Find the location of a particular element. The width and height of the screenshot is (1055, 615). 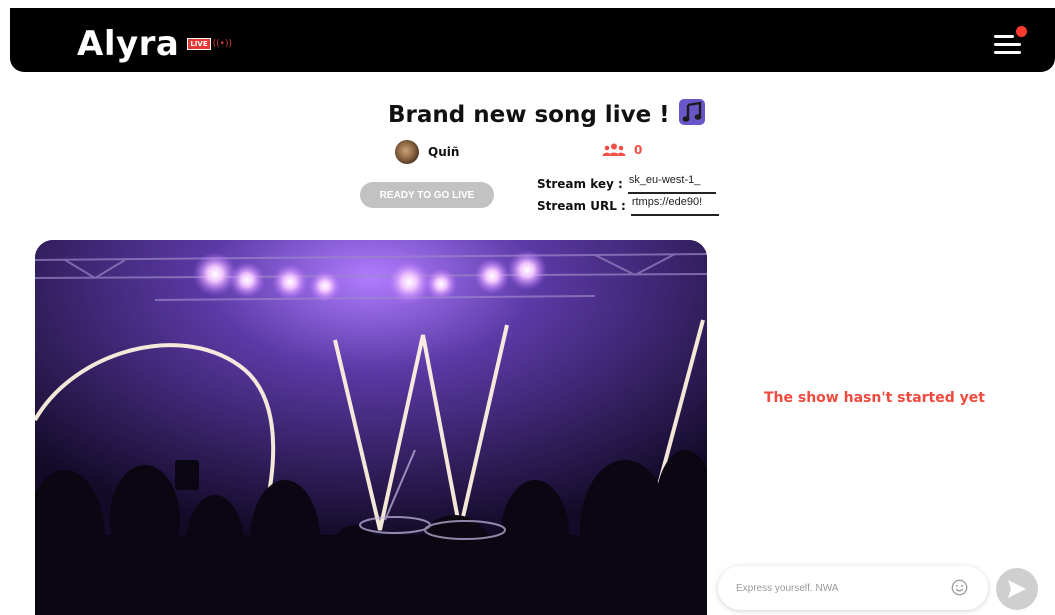

app-logo: Alyra LIVE ((•)) is located at coordinates (154, 44).